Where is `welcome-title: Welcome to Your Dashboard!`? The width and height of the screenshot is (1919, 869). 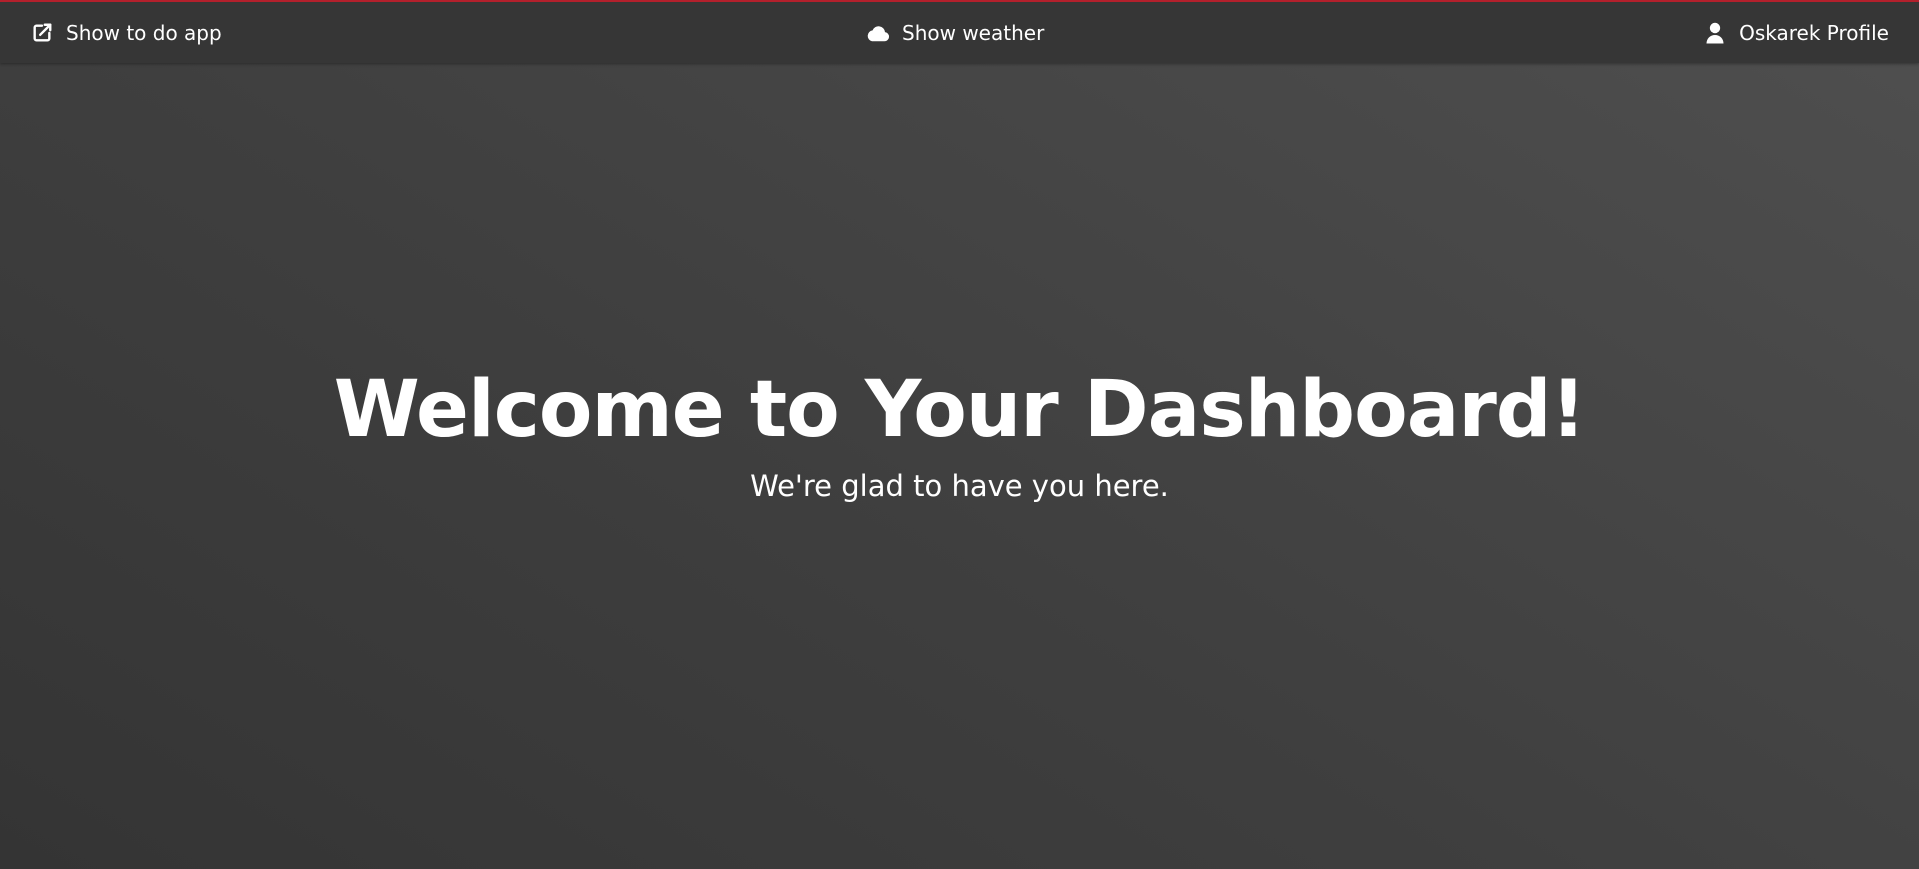 welcome-title: Welcome to Your Dashboard! is located at coordinates (959, 410).